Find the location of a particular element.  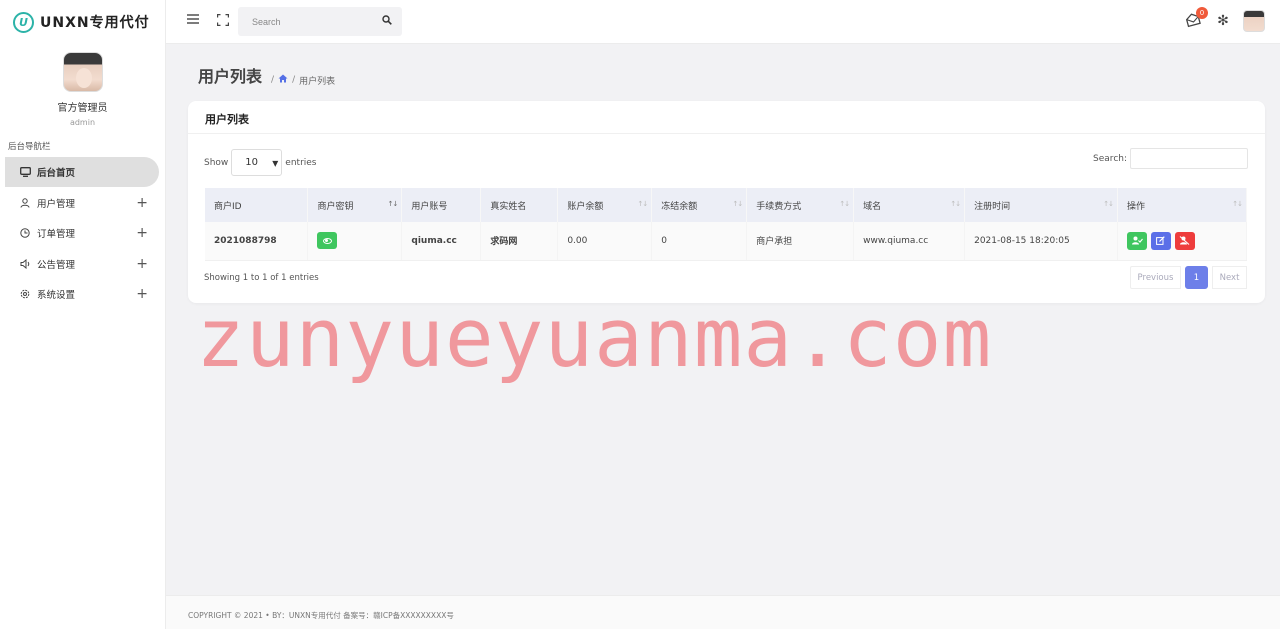

page-length-select: 10 is located at coordinates (257, 162).